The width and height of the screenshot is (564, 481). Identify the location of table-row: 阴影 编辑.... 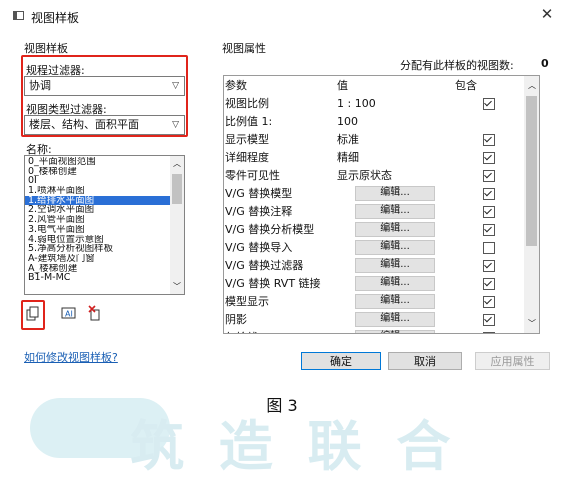
(374, 319).